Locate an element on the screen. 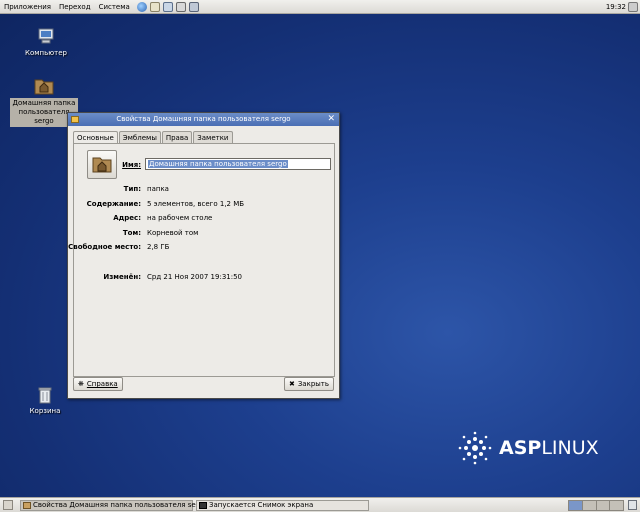  free-space-label: Свободное место: is located at coordinates (104, 247).